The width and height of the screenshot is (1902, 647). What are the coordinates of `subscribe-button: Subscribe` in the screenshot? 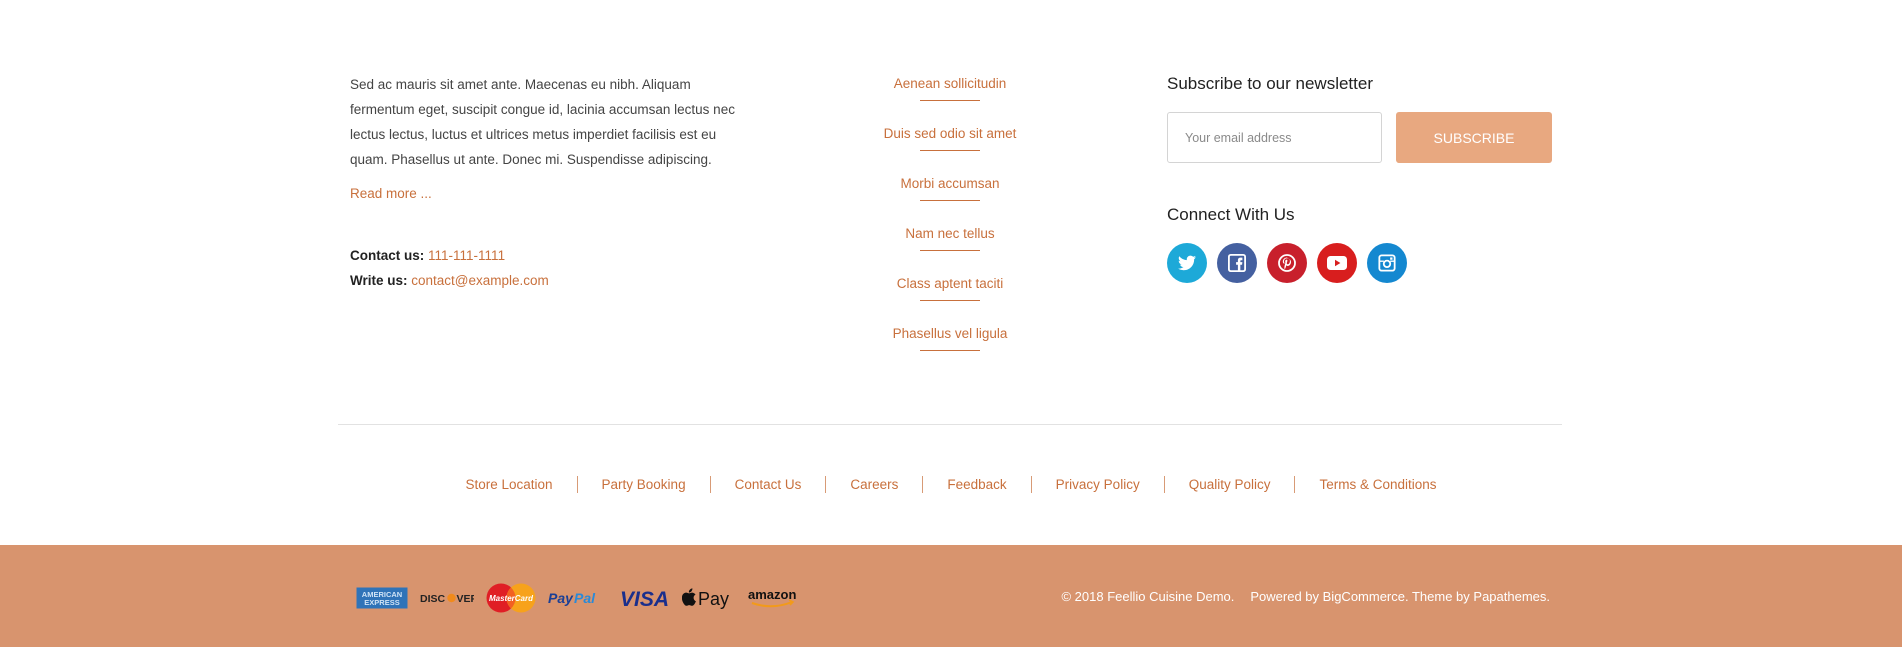 It's located at (1474, 137).